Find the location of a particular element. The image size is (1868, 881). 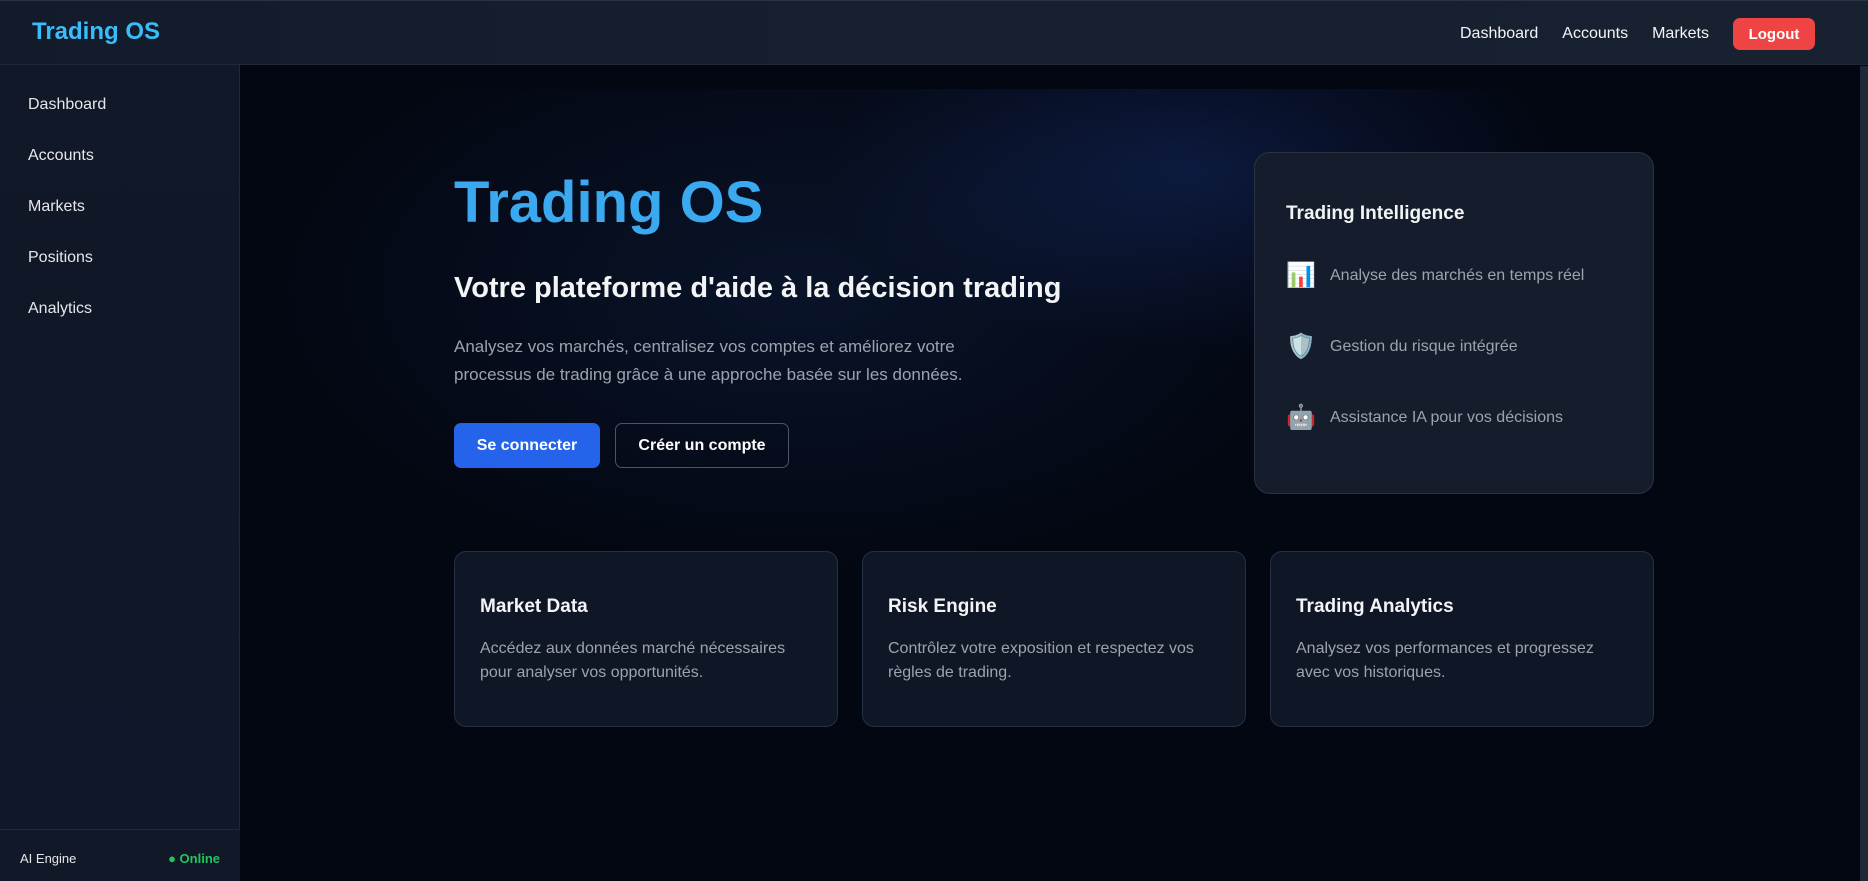

vertical-scrollbar is located at coordinates (1864, 473).